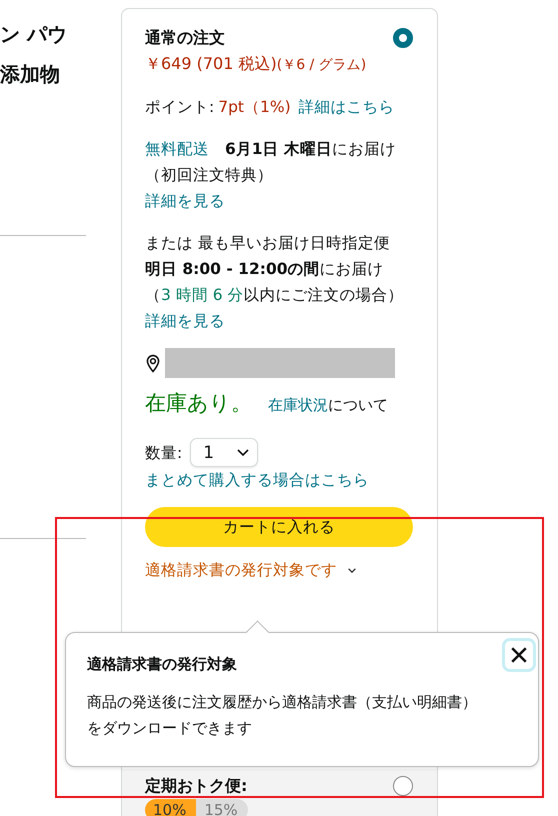 This screenshot has height=816, width=558. What do you see at coordinates (346, 107) in the screenshot?
I see `points-link: 詳細はこちら` at bounding box center [346, 107].